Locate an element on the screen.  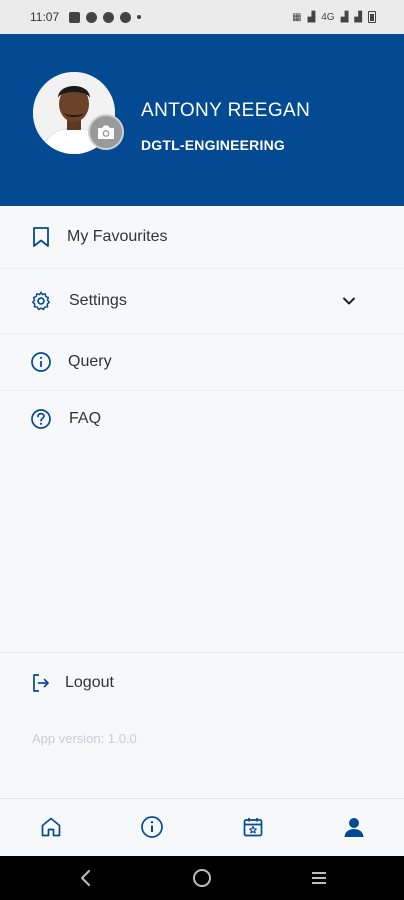
status-right: ▦ ▟ 4G ▟ ▟ is located at coordinates (334, 17).